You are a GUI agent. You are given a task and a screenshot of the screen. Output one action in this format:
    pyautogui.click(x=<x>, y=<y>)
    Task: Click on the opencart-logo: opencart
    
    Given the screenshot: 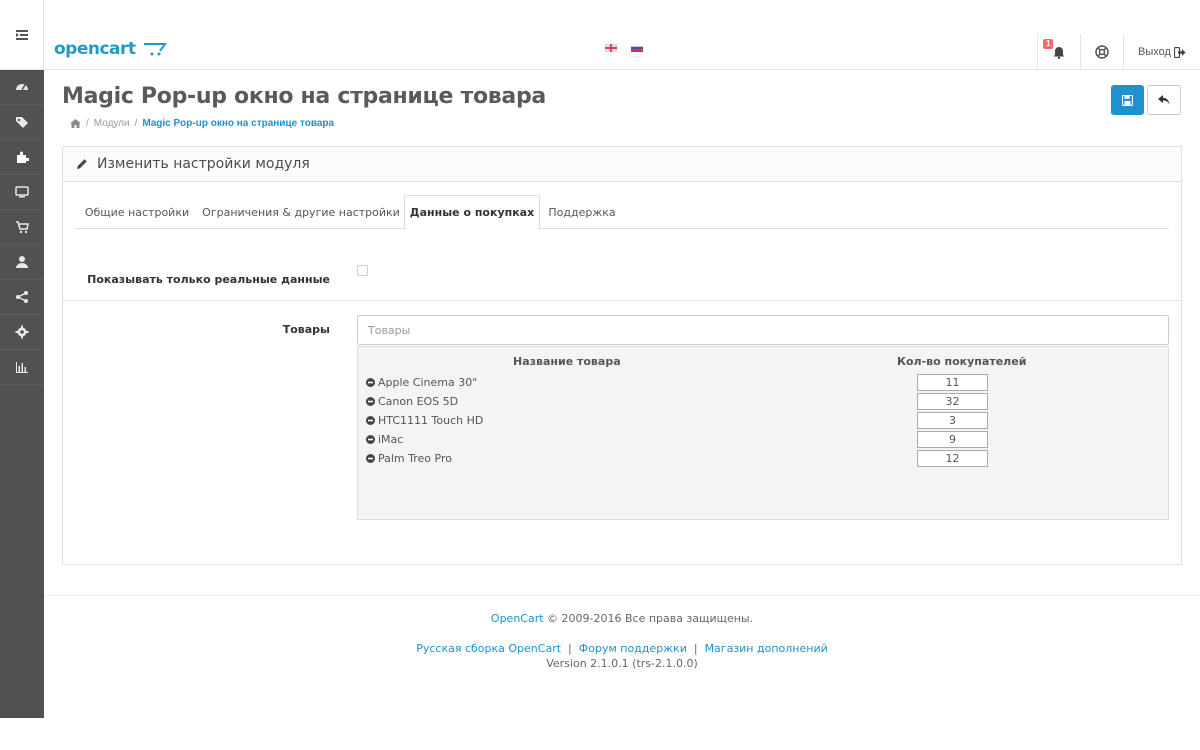 What is the action you would take?
    pyautogui.click(x=110, y=49)
    